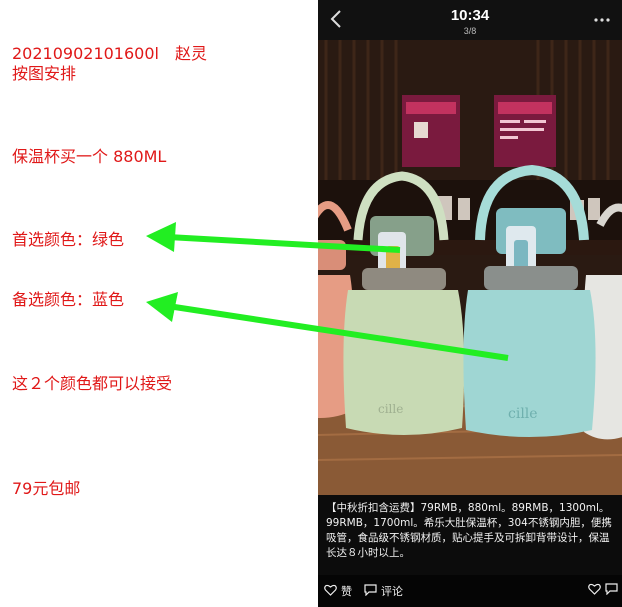 The height and width of the screenshot is (607, 622). I want to click on chat-icon, so click(611, 590).